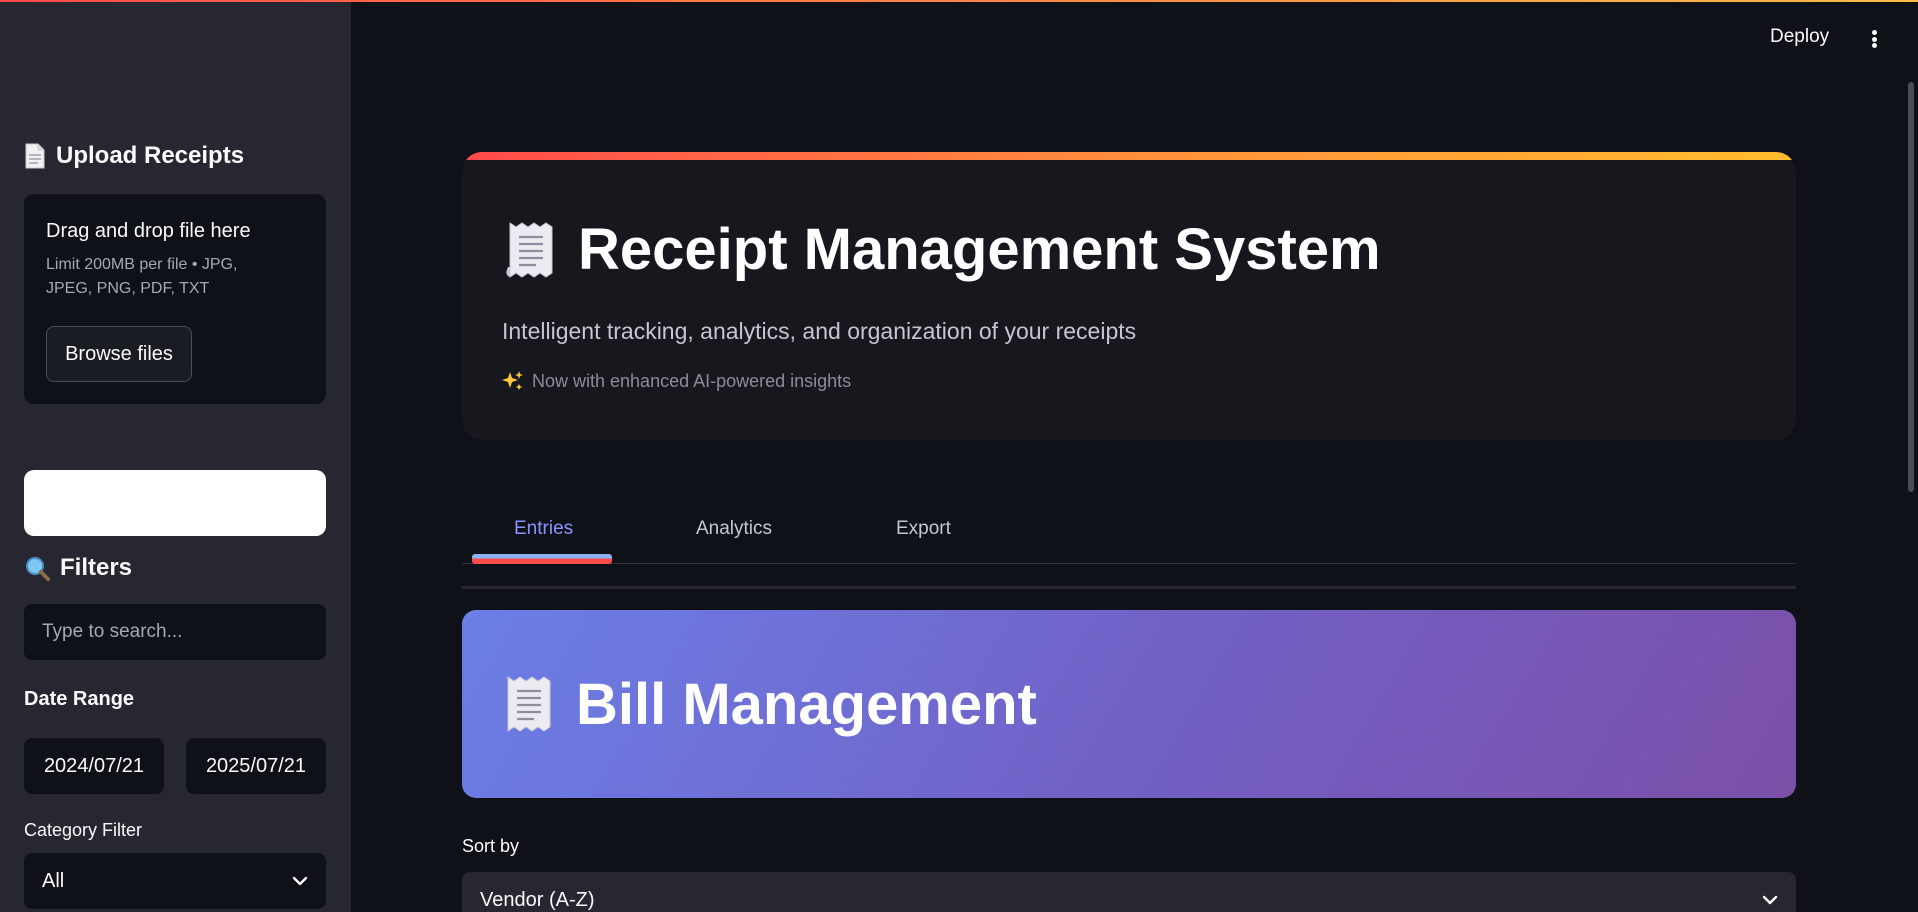 This screenshot has width=1918, height=912. What do you see at coordinates (806, 704) in the screenshot?
I see `bill-management-title: Bill Management` at bounding box center [806, 704].